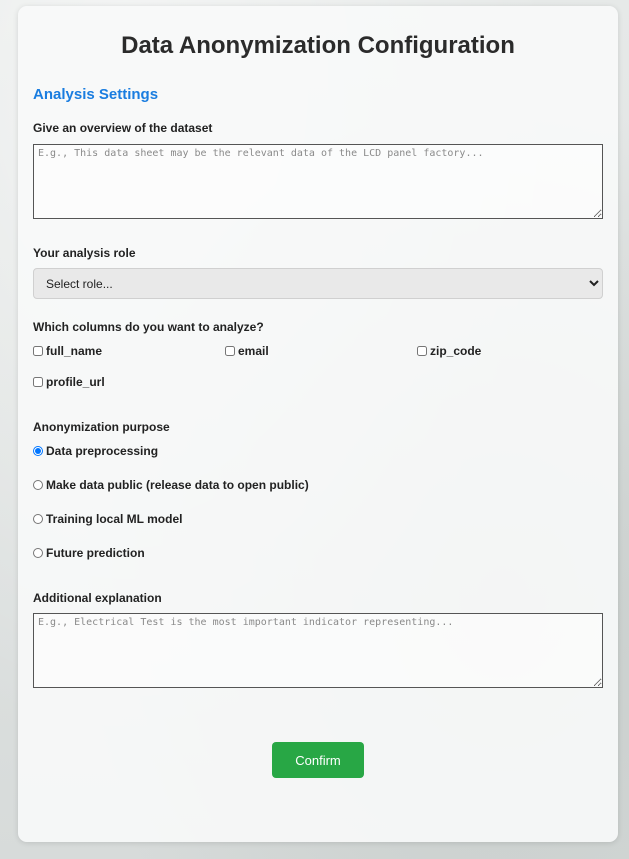  Describe the element at coordinates (84, 253) in the screenshot. I see `role-label: Your analysis role` at that location.